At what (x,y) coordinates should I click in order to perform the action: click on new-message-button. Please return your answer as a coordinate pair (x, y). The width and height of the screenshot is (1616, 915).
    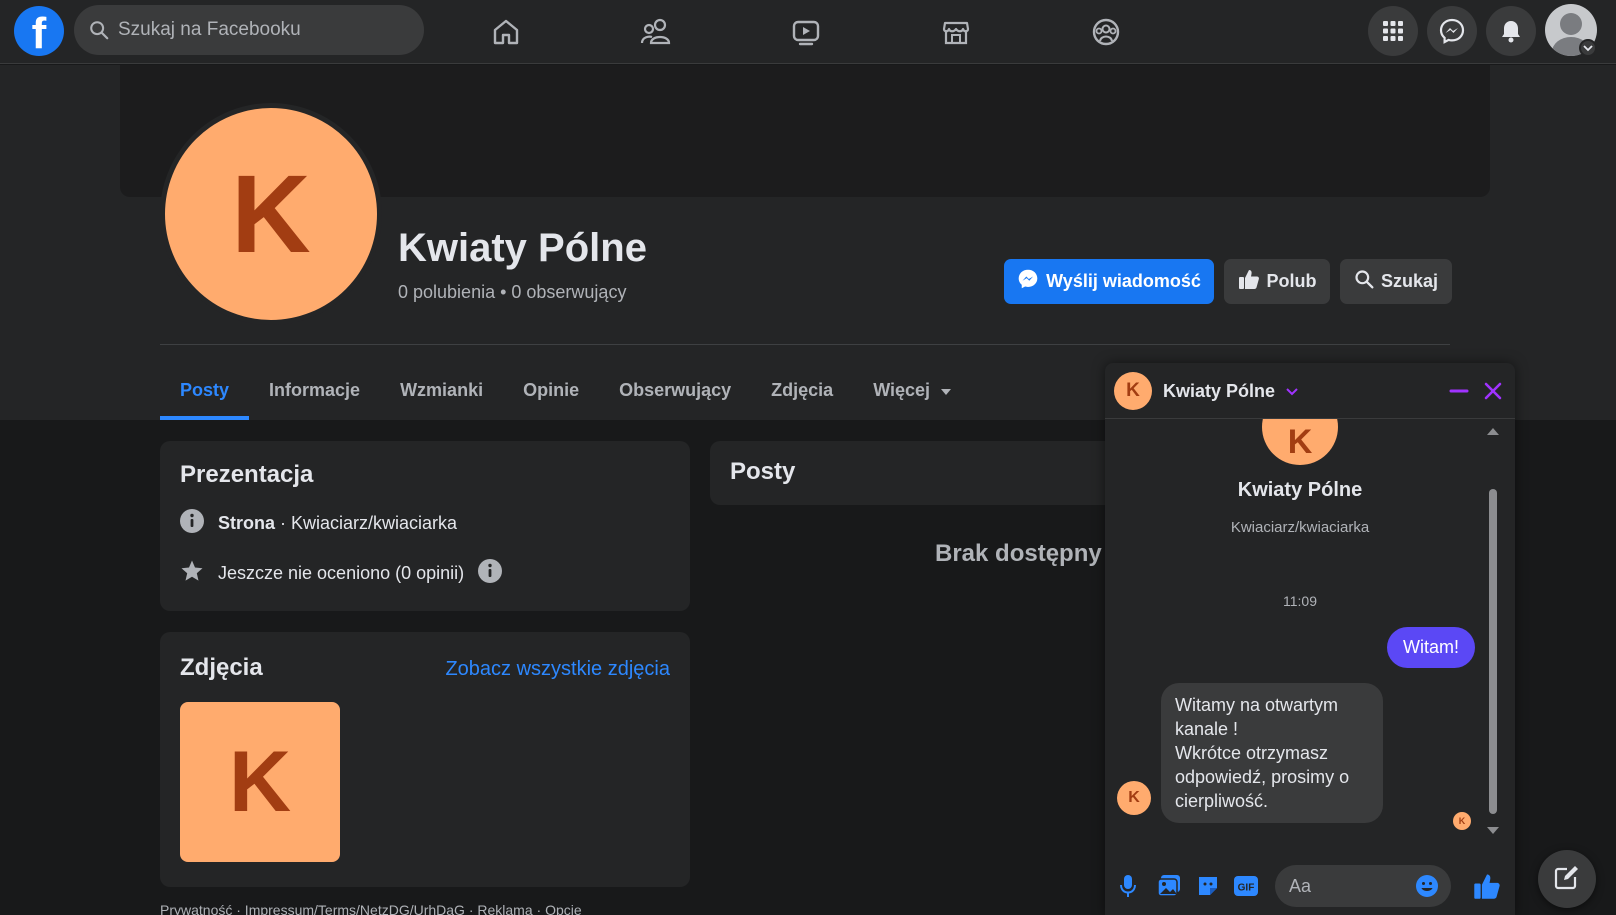
    Looking at the image, I should click on (1567, 879).